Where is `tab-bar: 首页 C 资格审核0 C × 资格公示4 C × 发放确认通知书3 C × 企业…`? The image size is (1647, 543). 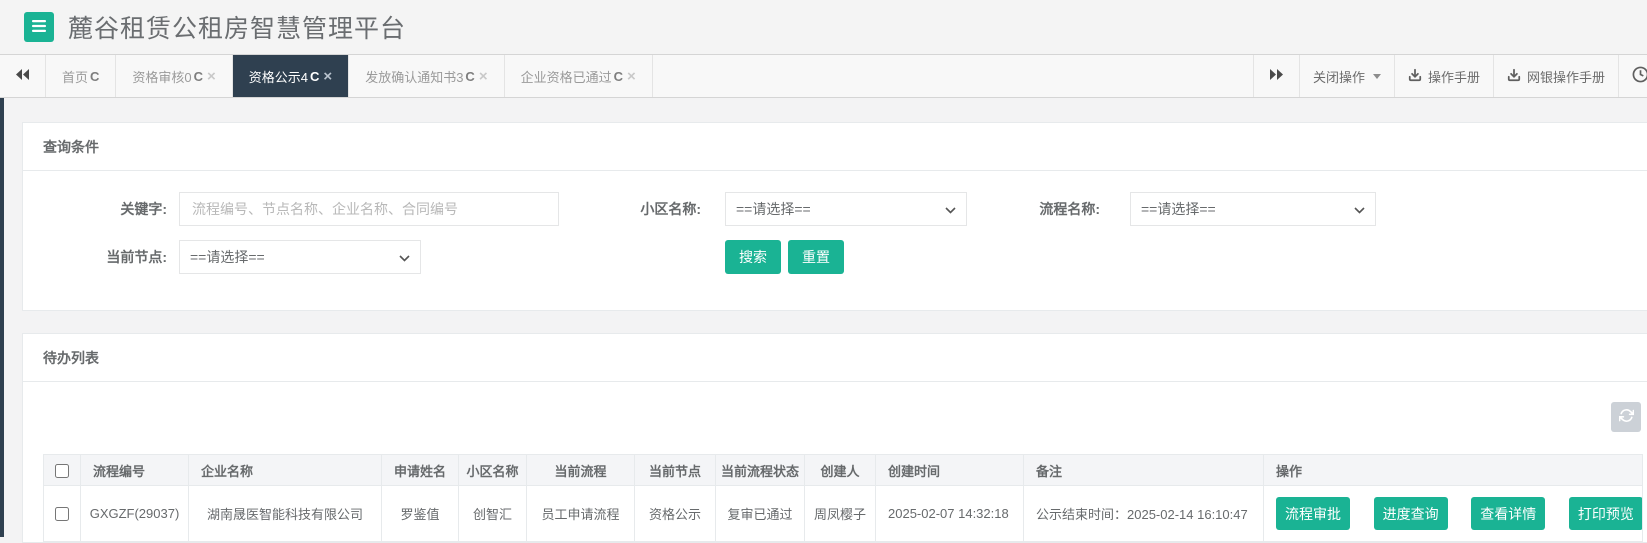 tab-bar: 首页 C 资格审核0 C × 资格公示4 C × 发放确认通知书3 C × 企业… is located at coordinates (823, 76).